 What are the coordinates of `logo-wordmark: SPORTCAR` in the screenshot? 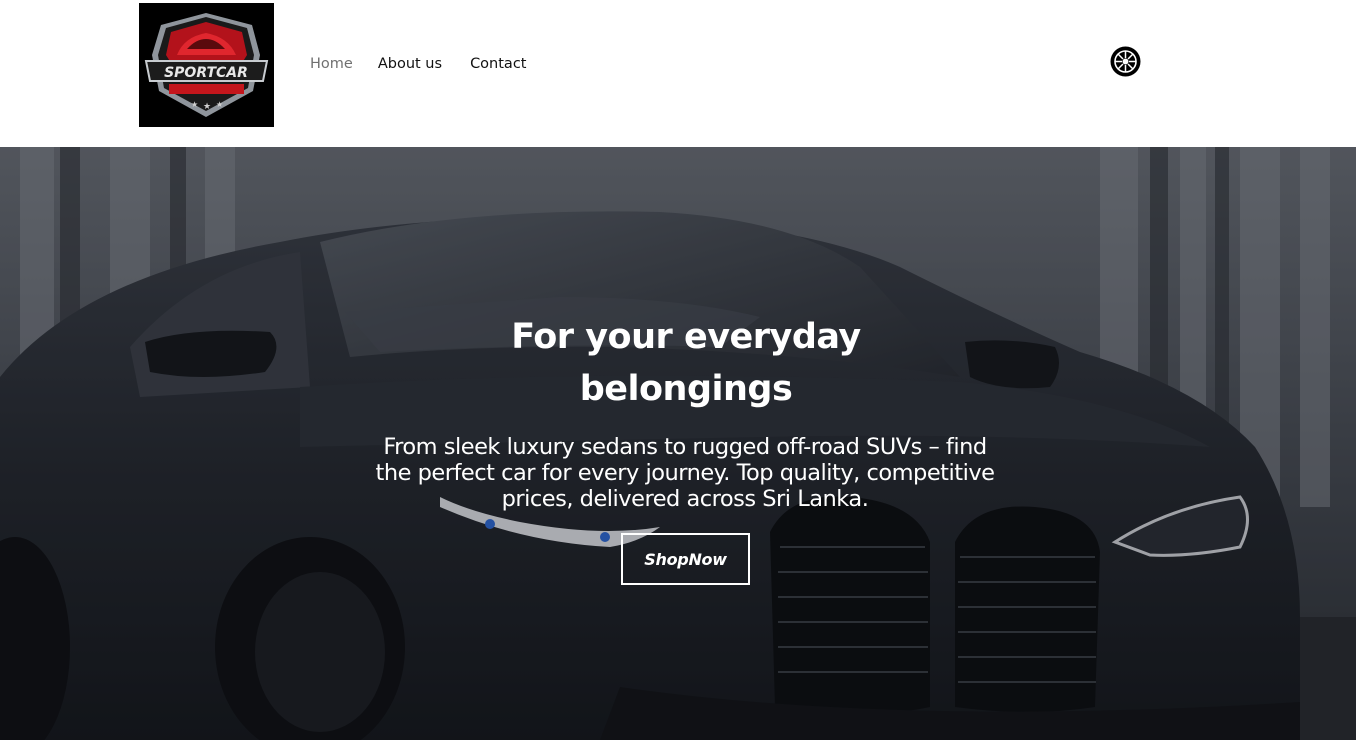 It's located at (206, 73).